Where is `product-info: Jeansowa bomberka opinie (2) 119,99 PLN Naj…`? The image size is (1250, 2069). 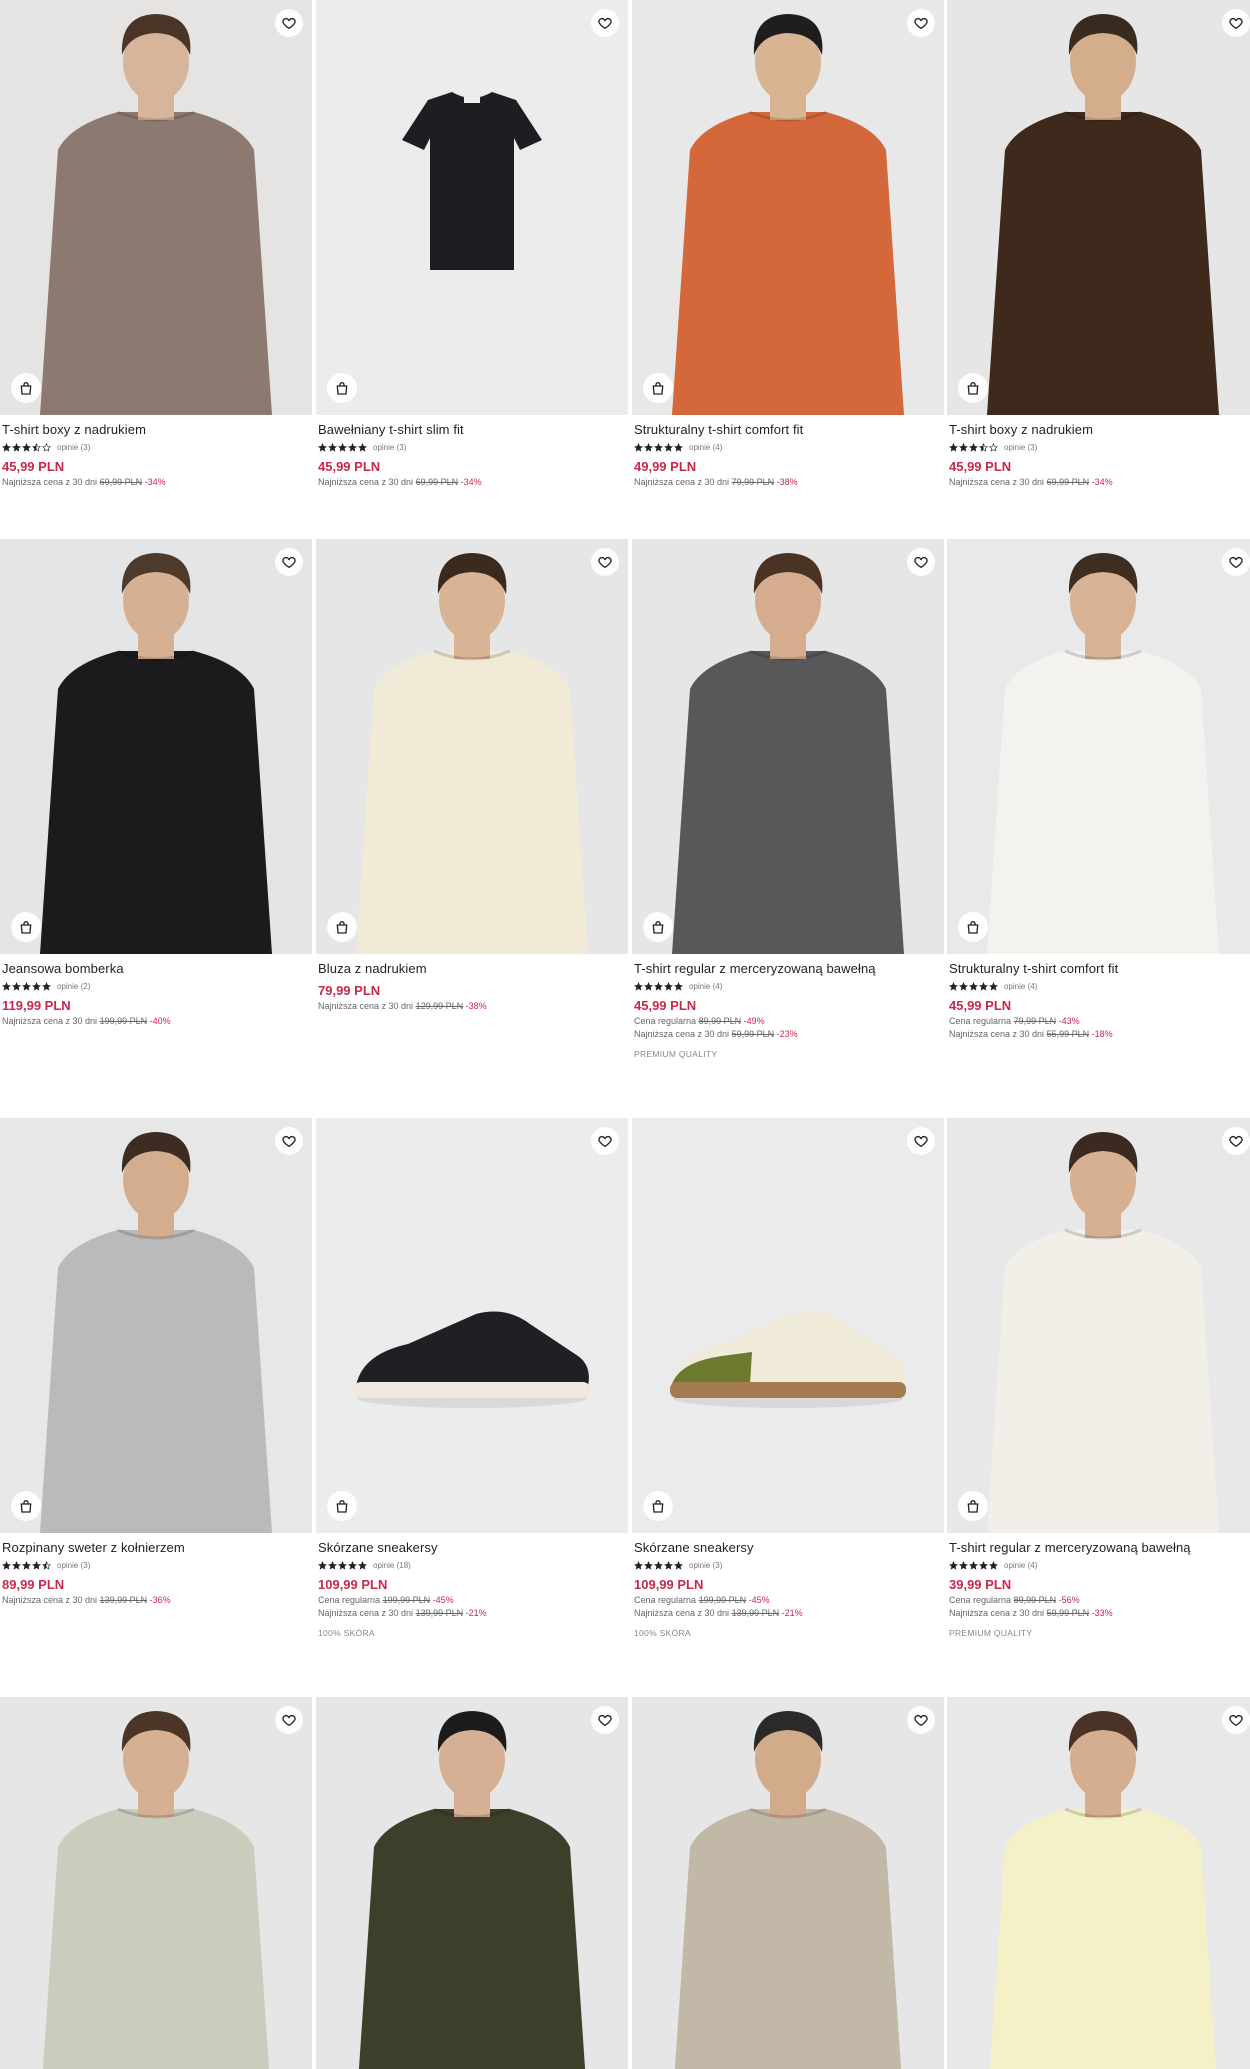 product-info: Jeansowa bomberka opinie (2) 119,99 PLN Naj… is located at coordinates (156, 991).